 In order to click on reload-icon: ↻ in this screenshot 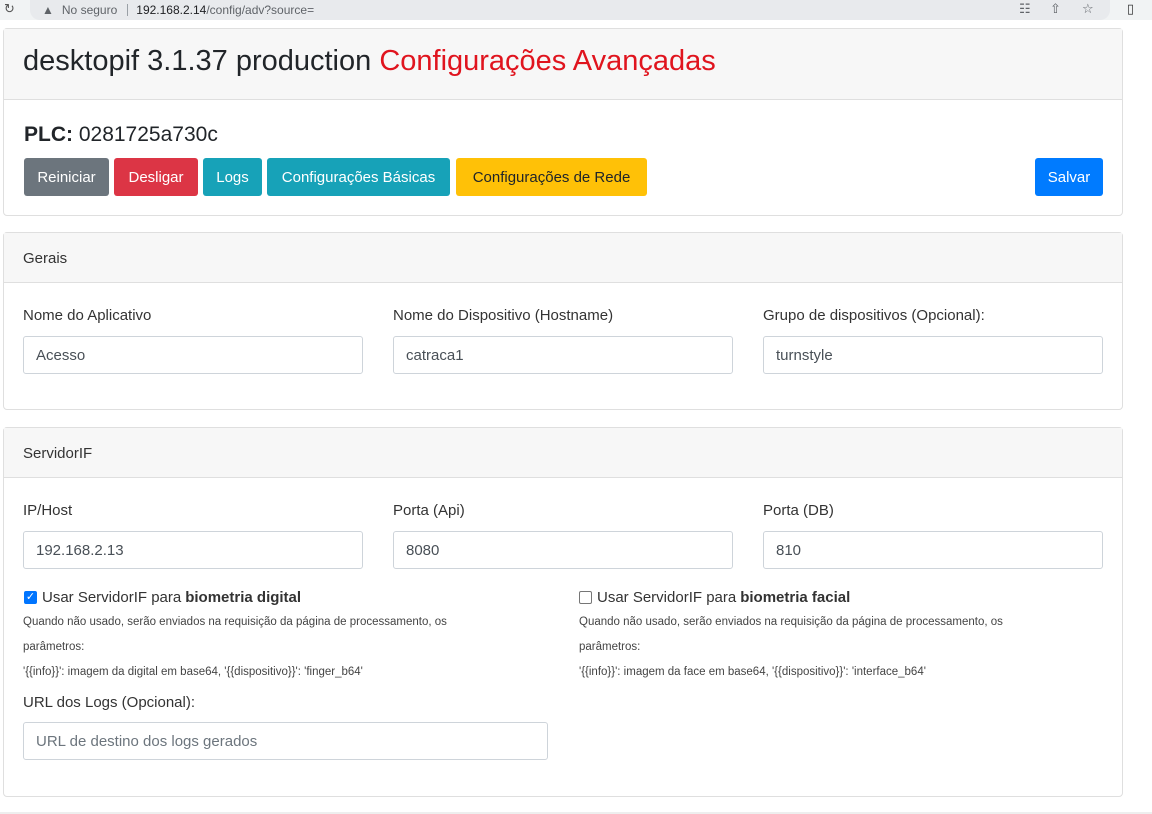, I will do `click(9, 9)`.